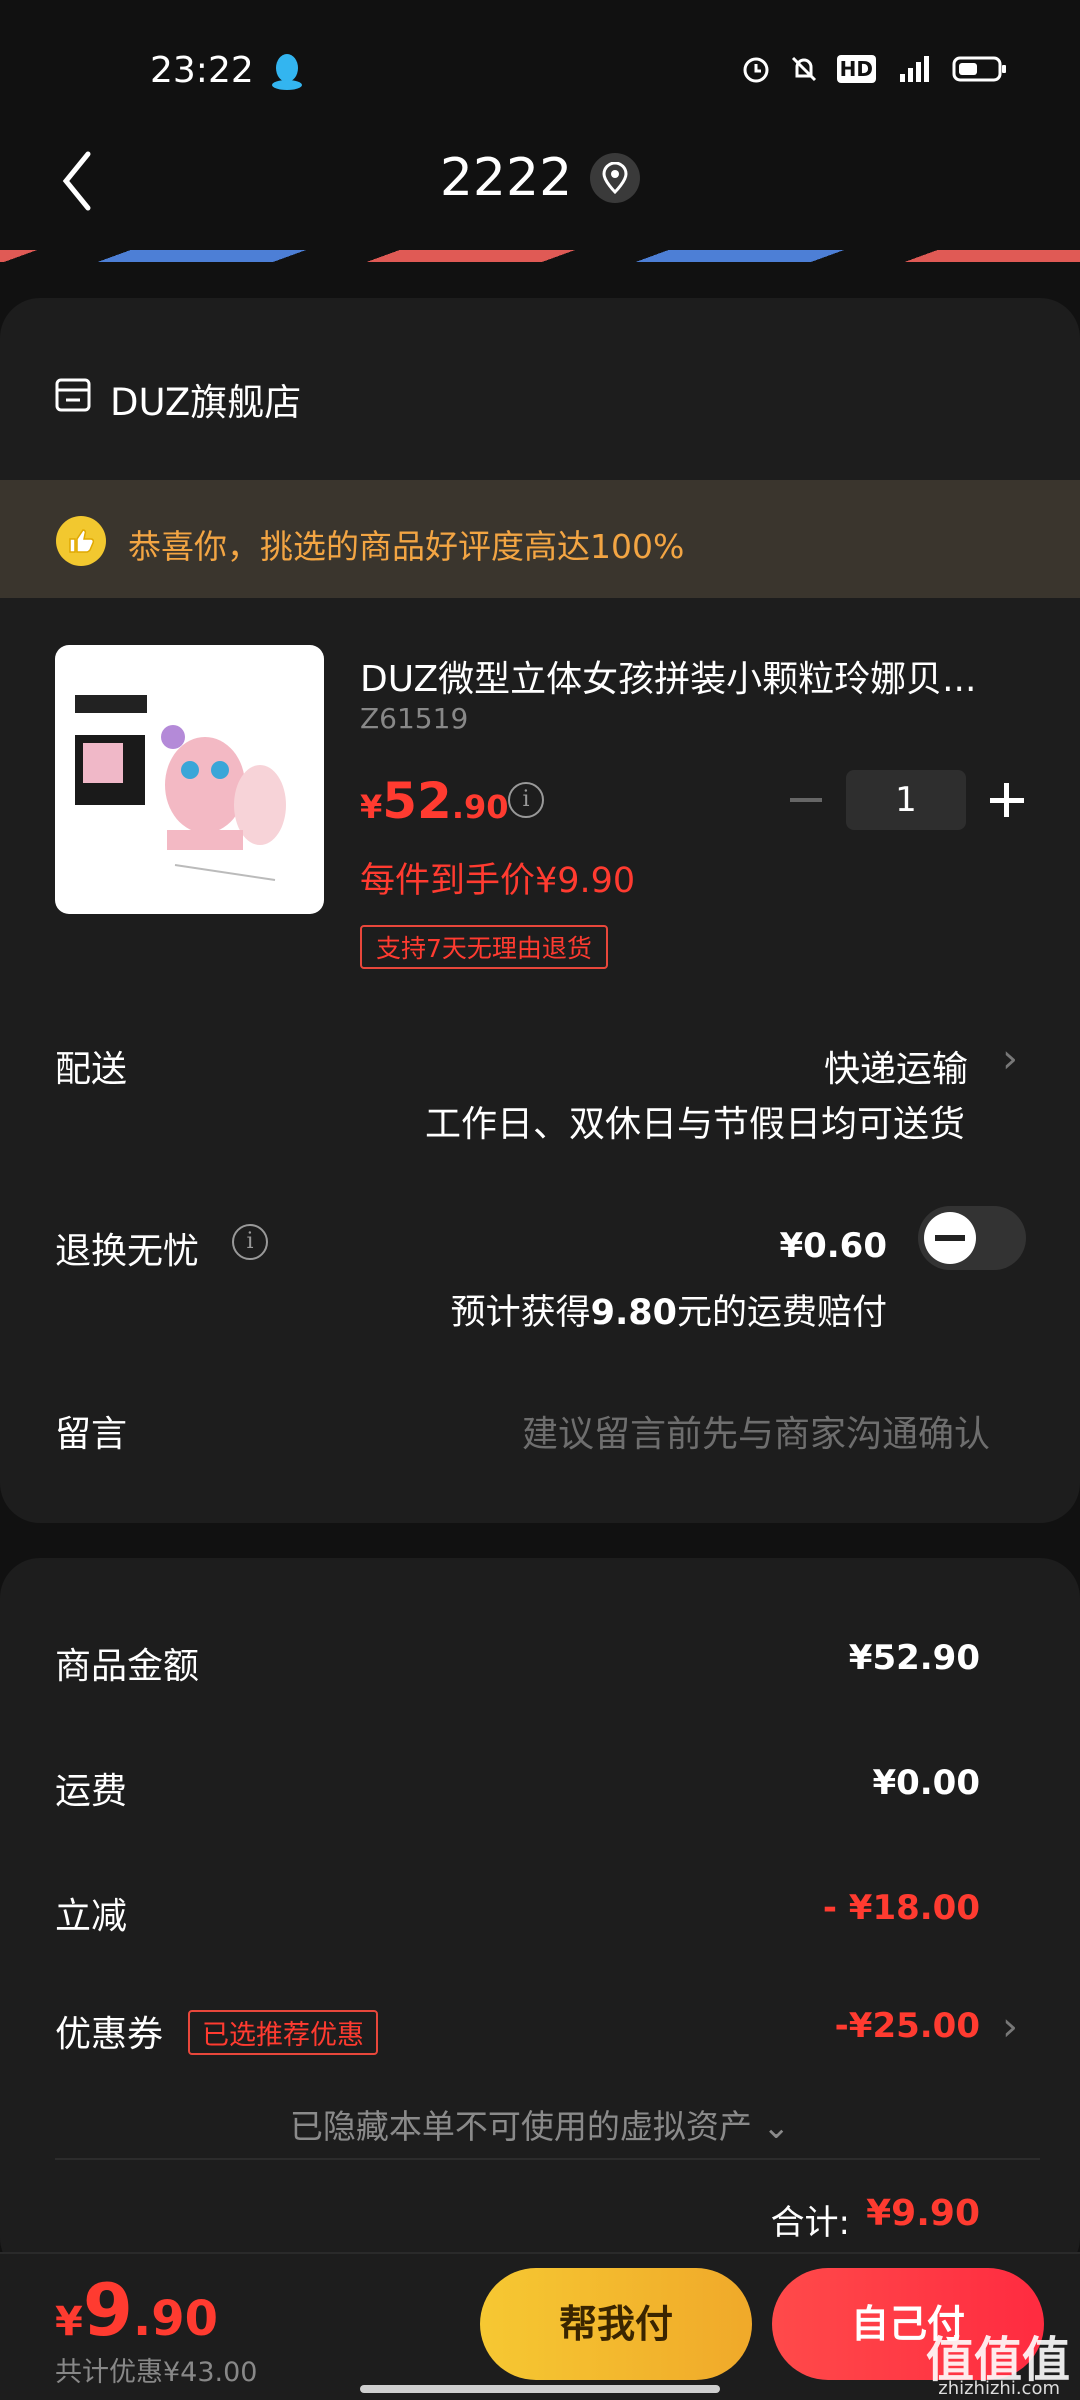 The height and width of the screenshot is (2400, 1080). I want to click on total-value: ¥9.90, so click(923, 2213).